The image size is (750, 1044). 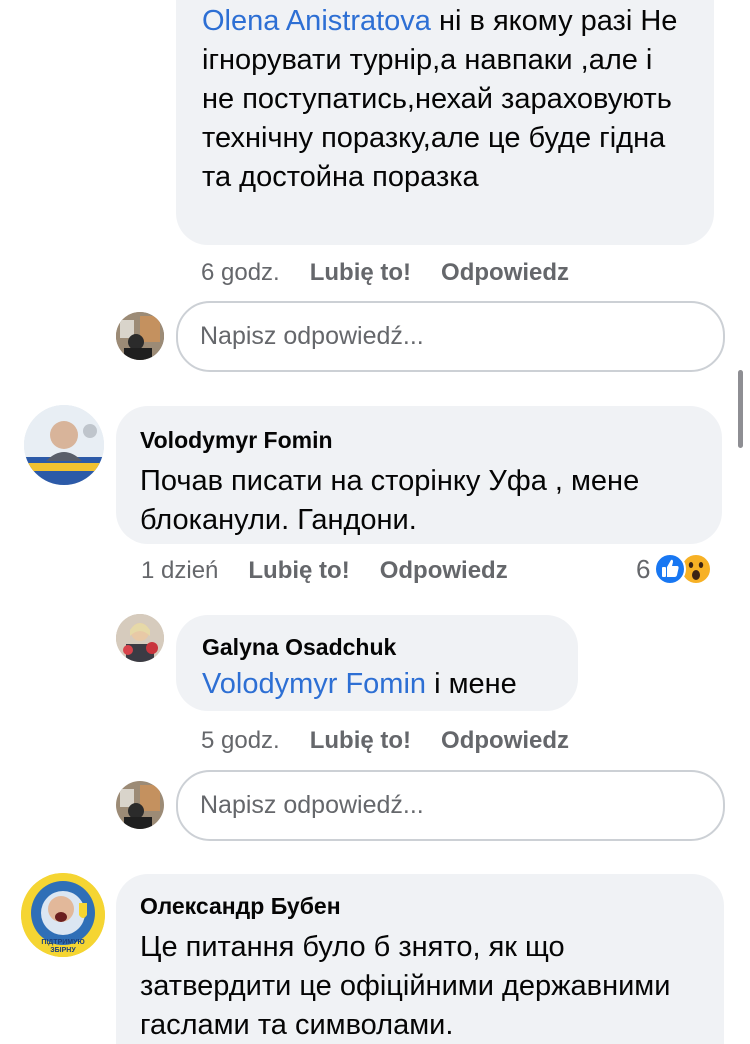 I want to click on scrollbar-thumb, so click(x=740, y=409).